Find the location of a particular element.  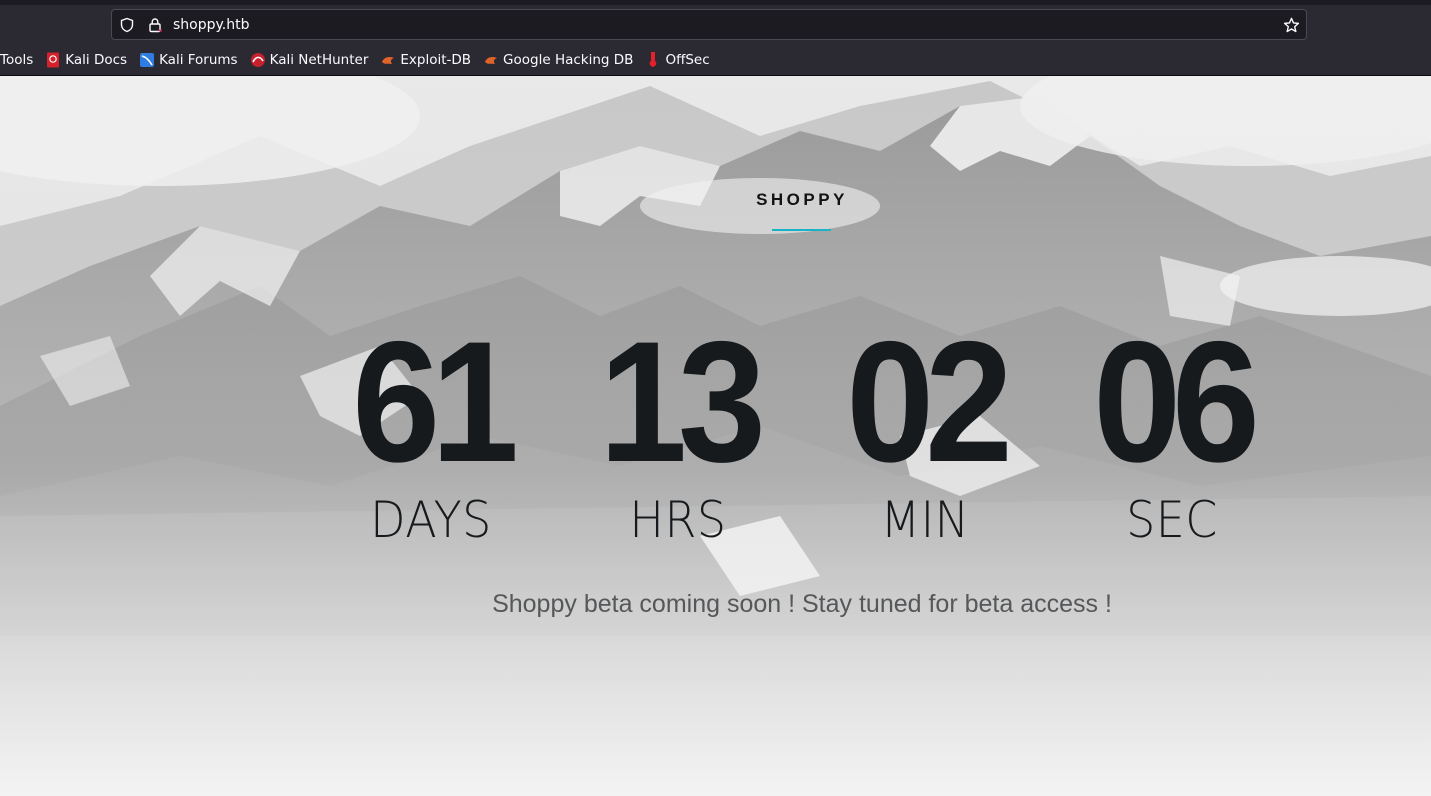

kali-nethunter-icon is located at coordinates (258, 60).